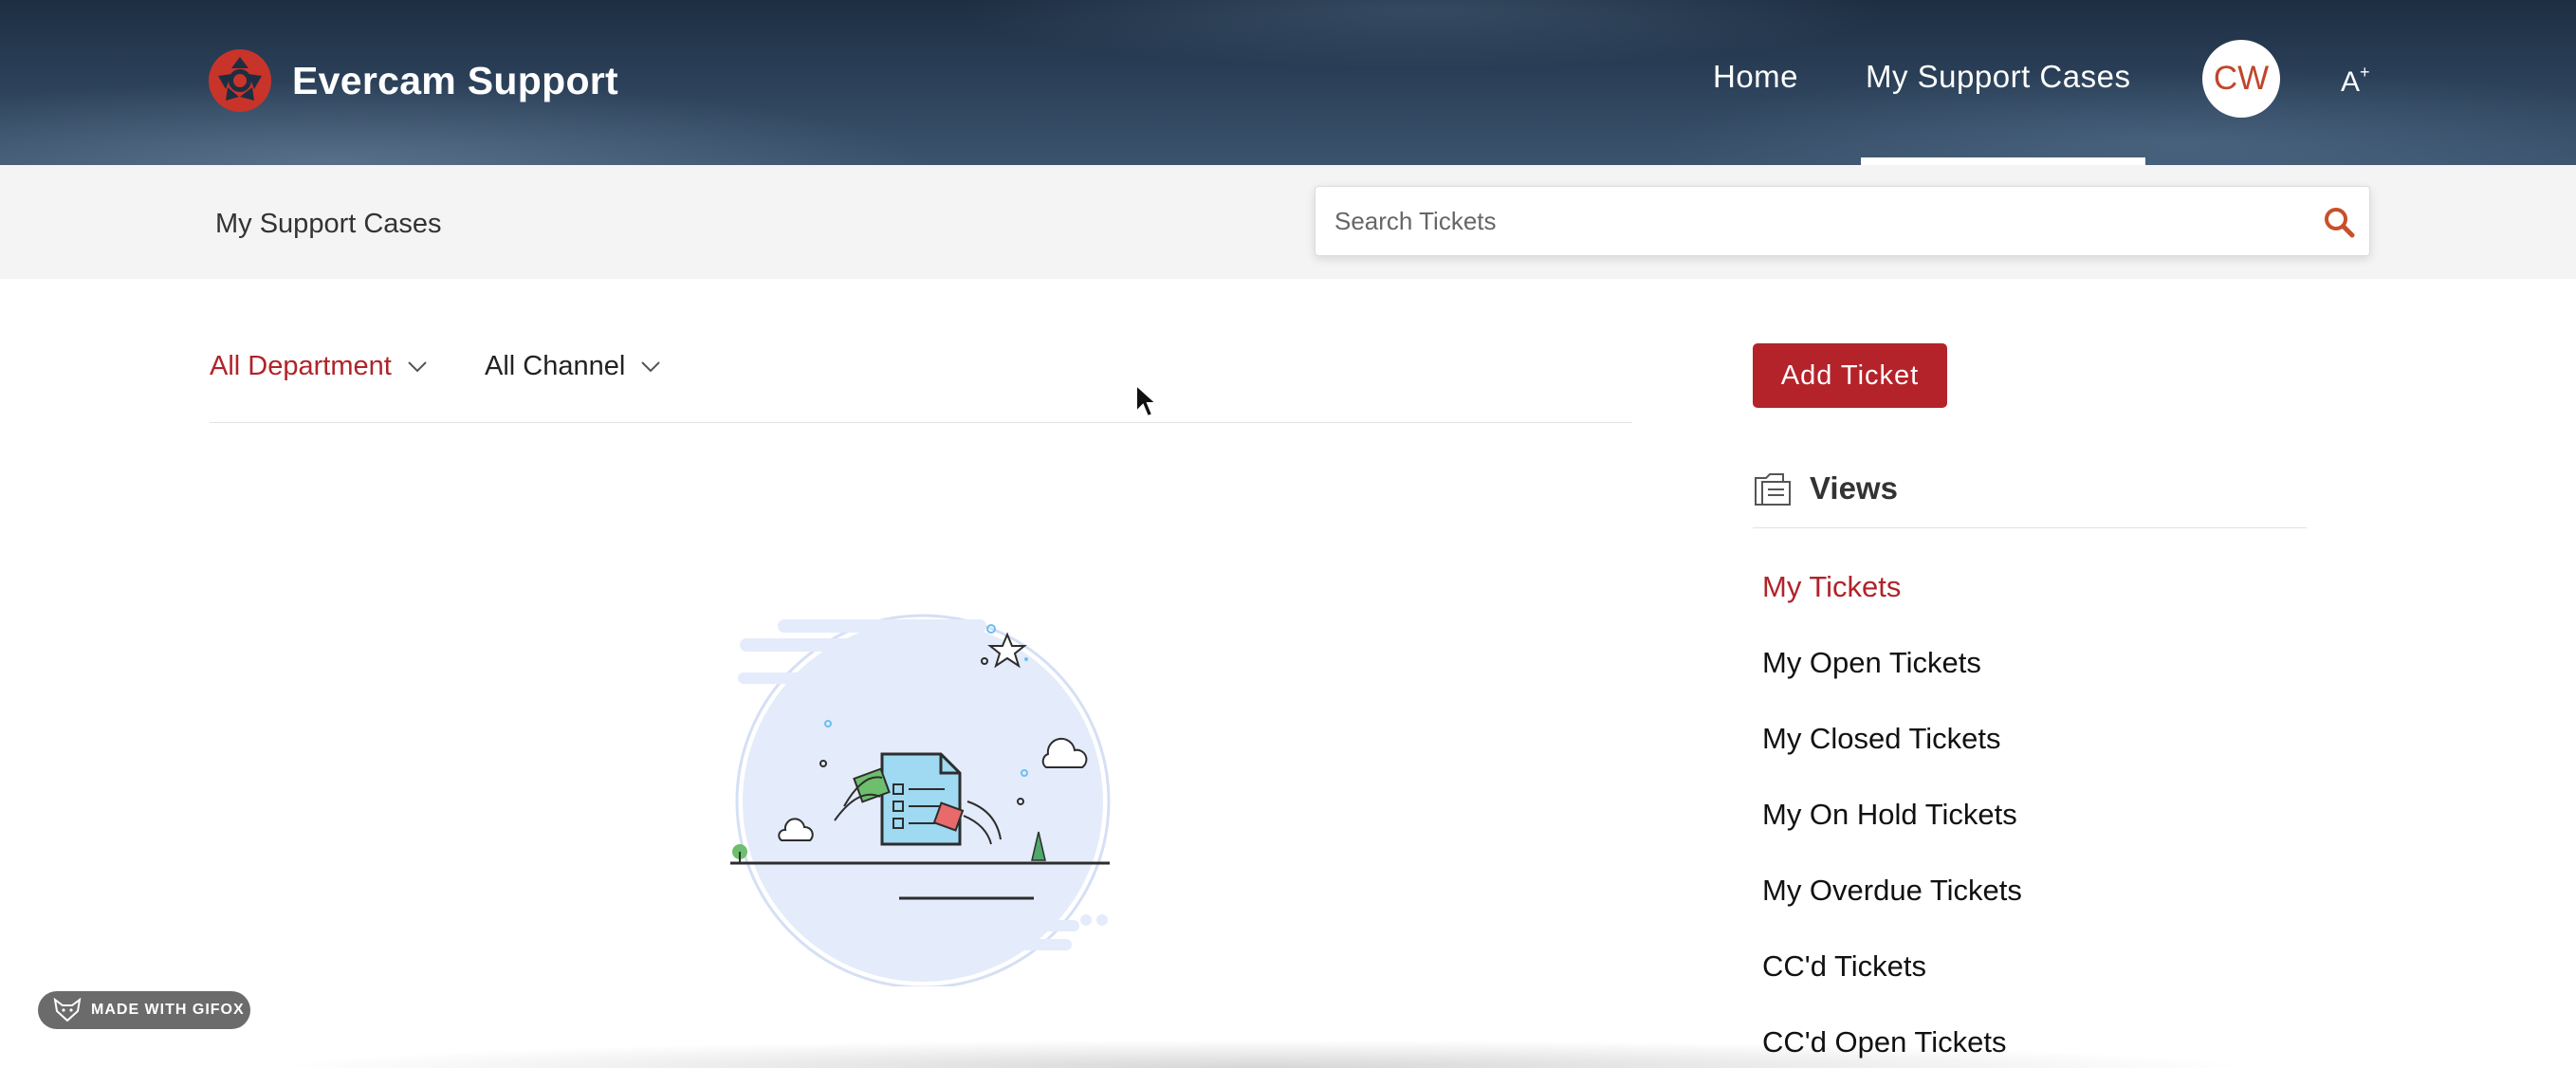 The width and height of the screenshot is (2576, 1068). Describe the element at coordinates (1288, 222) in the screenshot. I see `sub-header: My Support Cases` at that location.